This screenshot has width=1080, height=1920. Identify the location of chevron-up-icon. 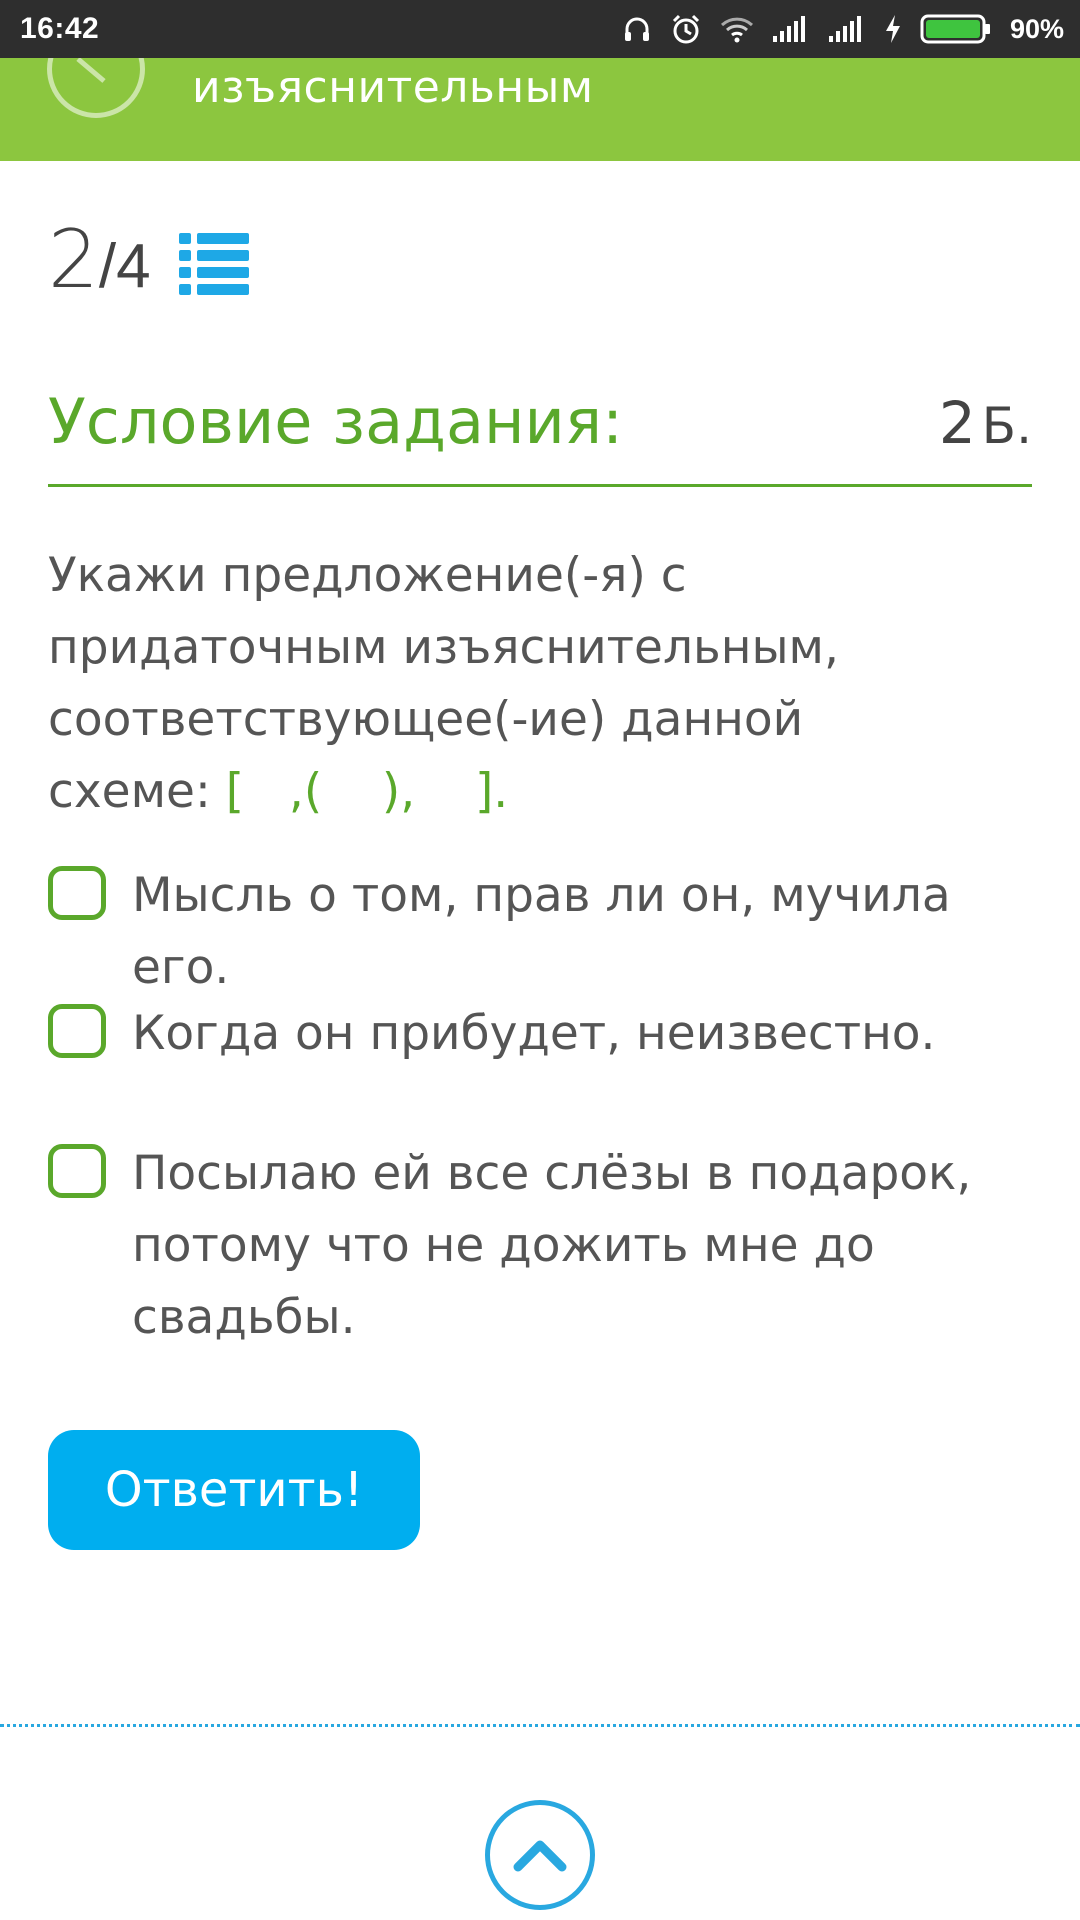
(540, 1856).